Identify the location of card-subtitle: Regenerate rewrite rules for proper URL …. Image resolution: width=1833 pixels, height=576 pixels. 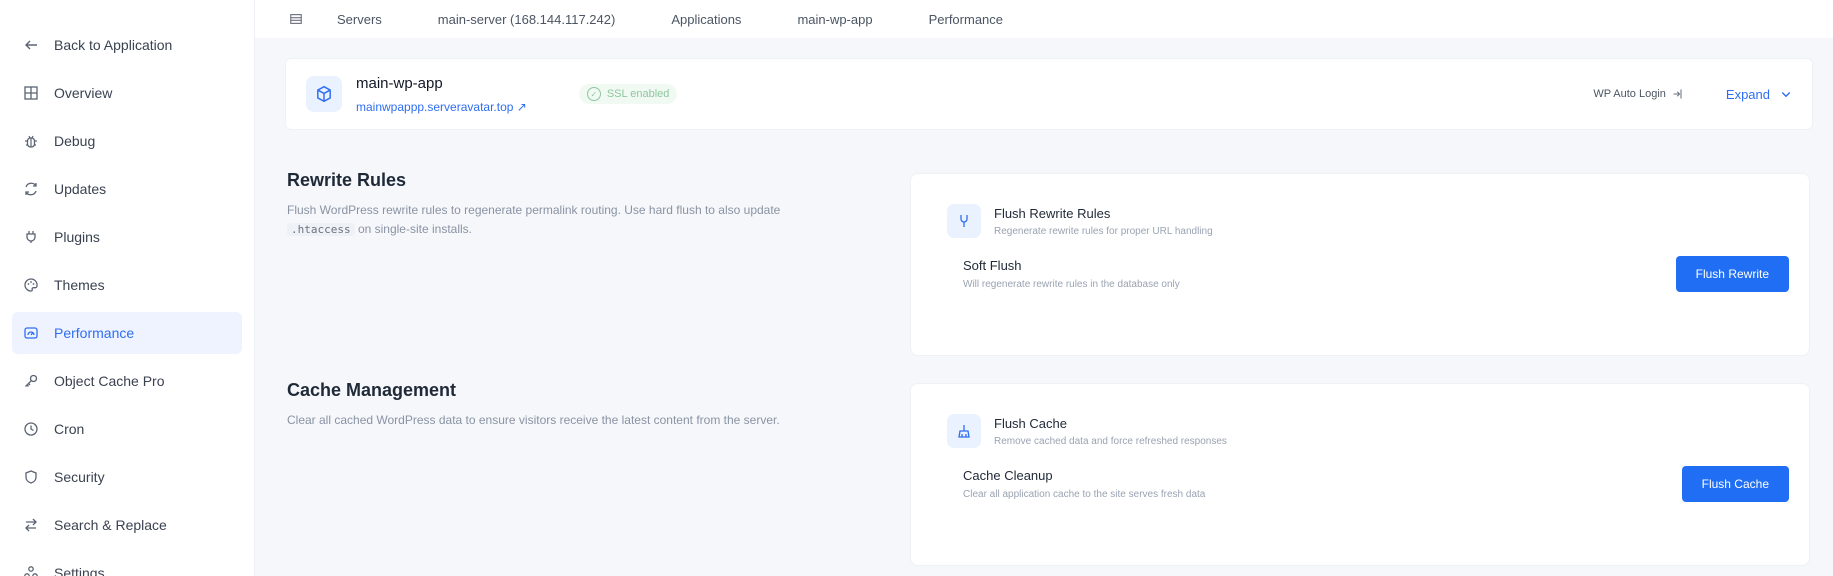
(1103, 231).